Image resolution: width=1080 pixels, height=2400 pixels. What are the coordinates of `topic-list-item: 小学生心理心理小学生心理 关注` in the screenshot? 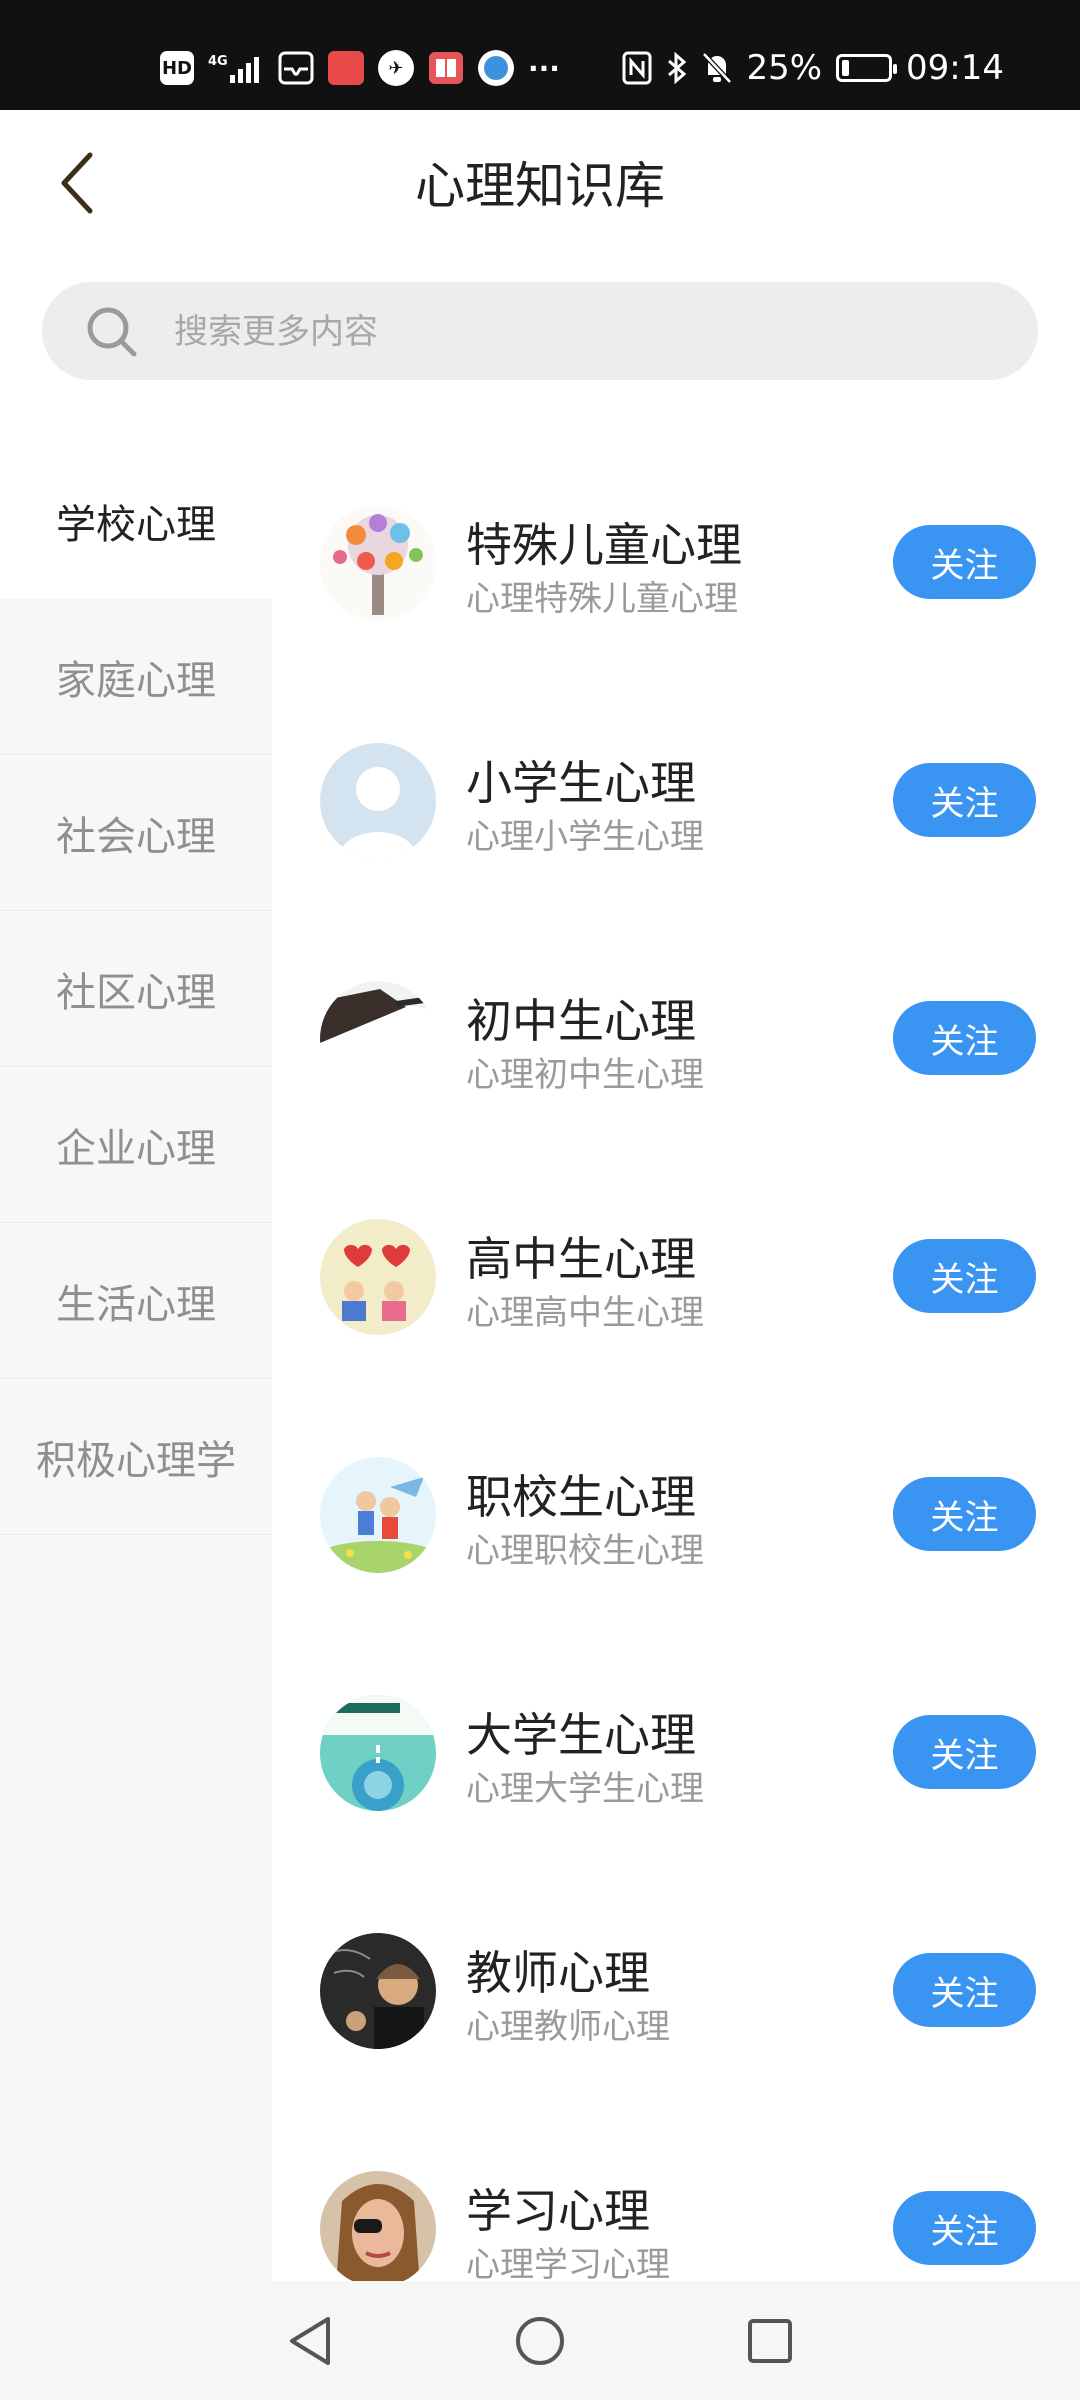 It's located at (676, 800).